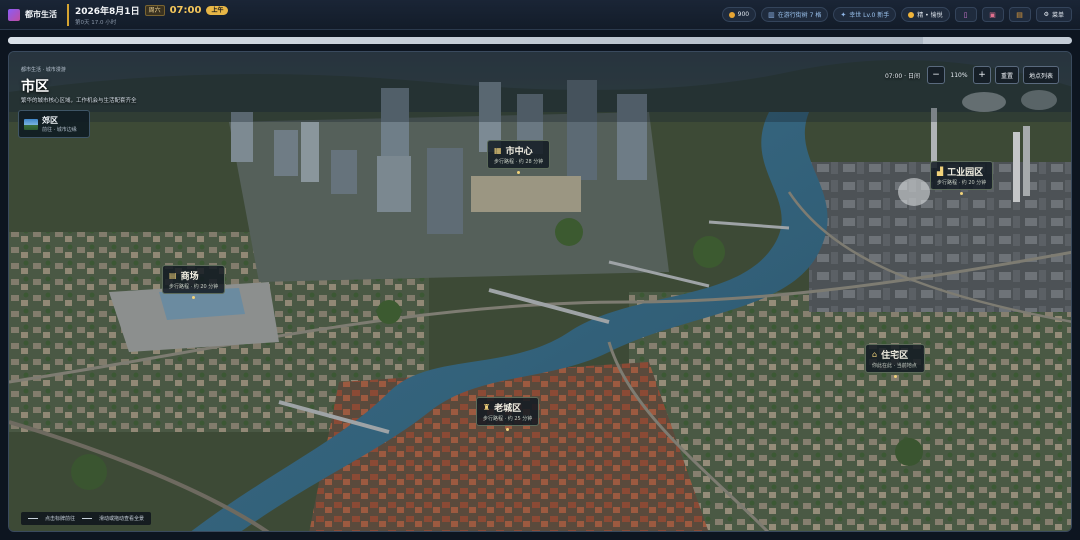 This screenshot has height=540, width=1080. What do you see at coordinates (843, 14) in the screenshot?
I see `star-icon: ✦` at bounding box center [843, 14].